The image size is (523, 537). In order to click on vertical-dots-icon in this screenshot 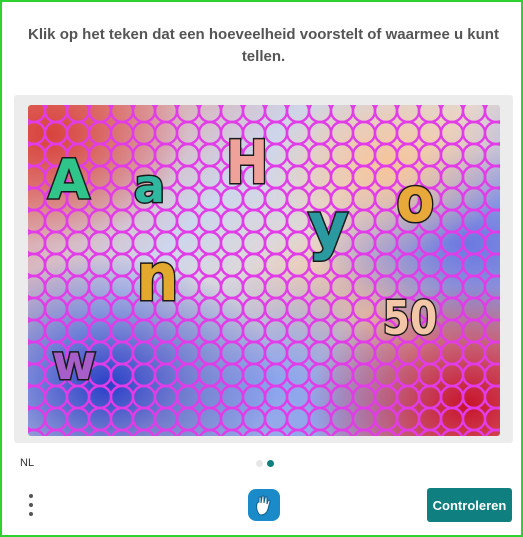, I will do `click(31, 506)`.